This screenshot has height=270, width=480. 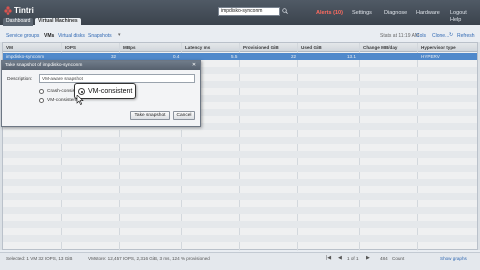 I want to click on search-icon, so click(x=285, y=11).